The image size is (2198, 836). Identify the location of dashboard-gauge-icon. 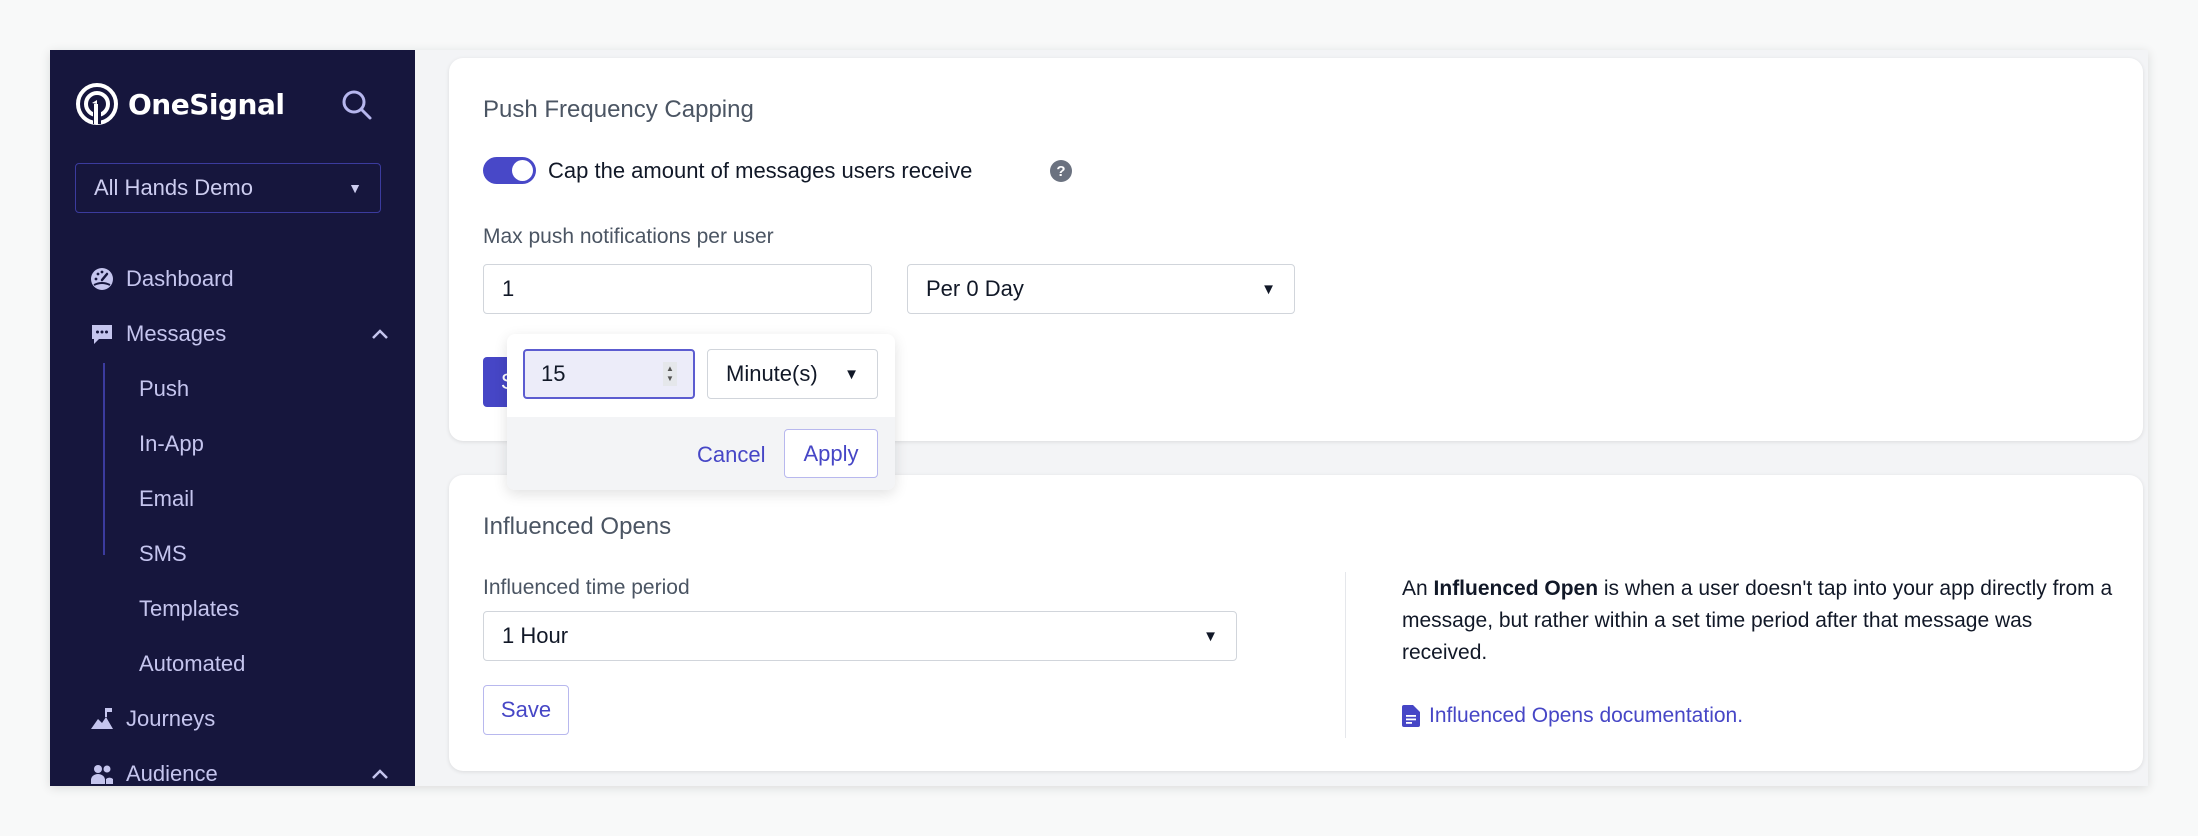
(102, 279).